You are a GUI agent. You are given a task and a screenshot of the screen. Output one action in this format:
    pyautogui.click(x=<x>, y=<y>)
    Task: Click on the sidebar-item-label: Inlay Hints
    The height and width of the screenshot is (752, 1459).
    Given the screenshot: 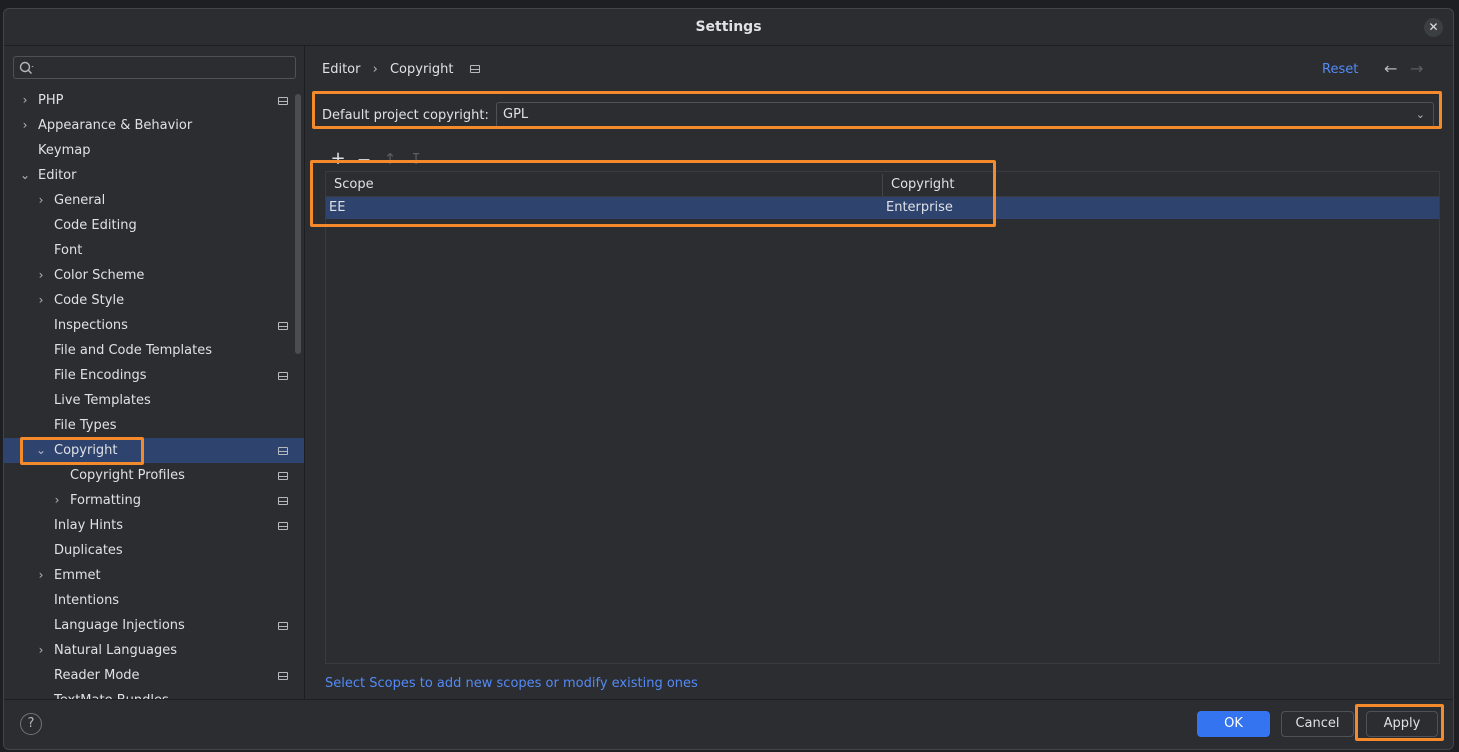 What is the action you would take?
    pyautogui.click(x=88, y=525)
    